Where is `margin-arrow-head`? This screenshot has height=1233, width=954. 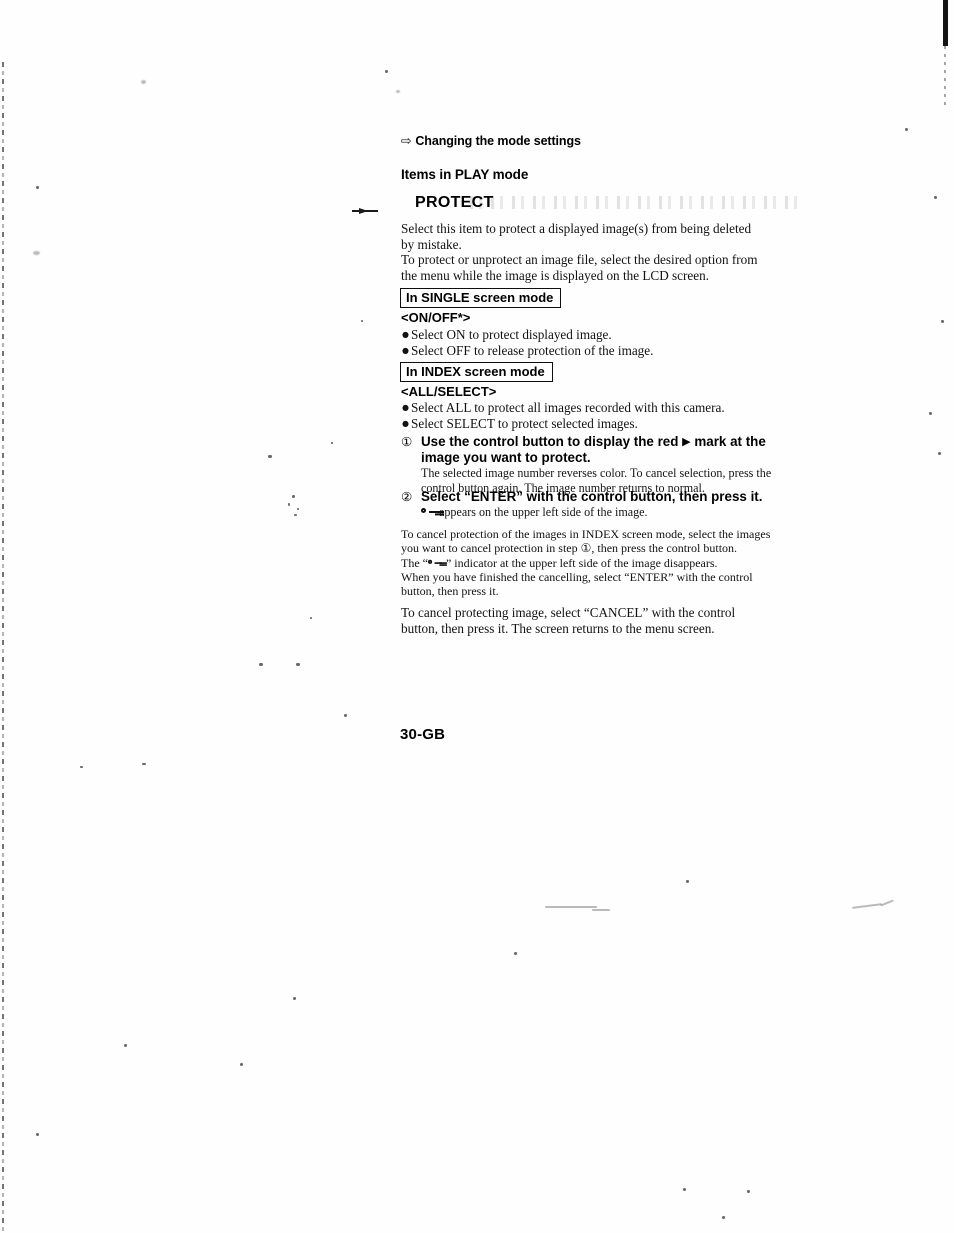 margin-arrow-head is located at coordinates (363, 210).